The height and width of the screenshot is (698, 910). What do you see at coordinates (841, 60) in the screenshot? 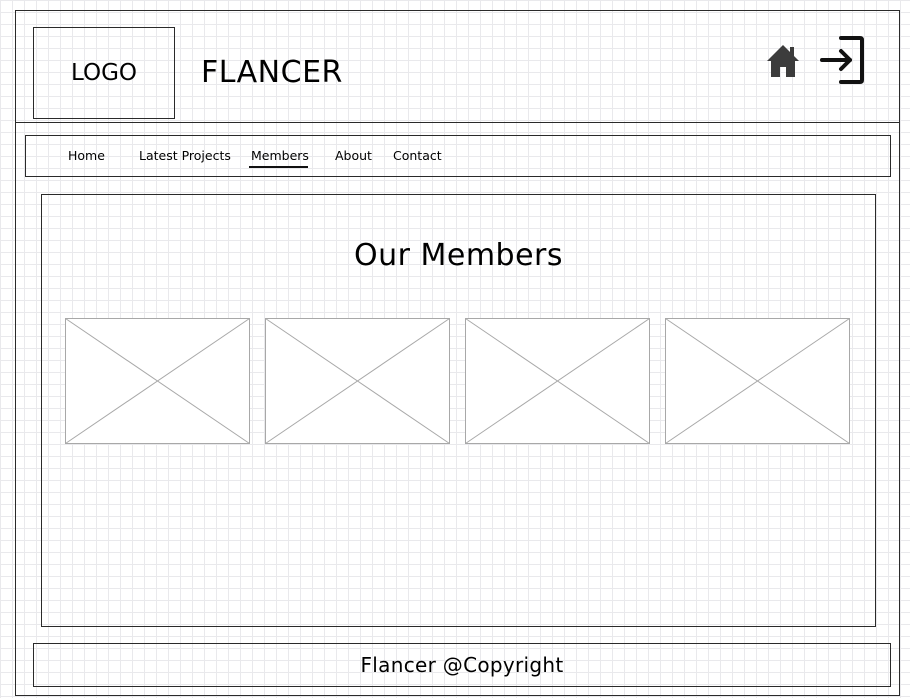
I see `login-icon` at bounding box center [841, 60].